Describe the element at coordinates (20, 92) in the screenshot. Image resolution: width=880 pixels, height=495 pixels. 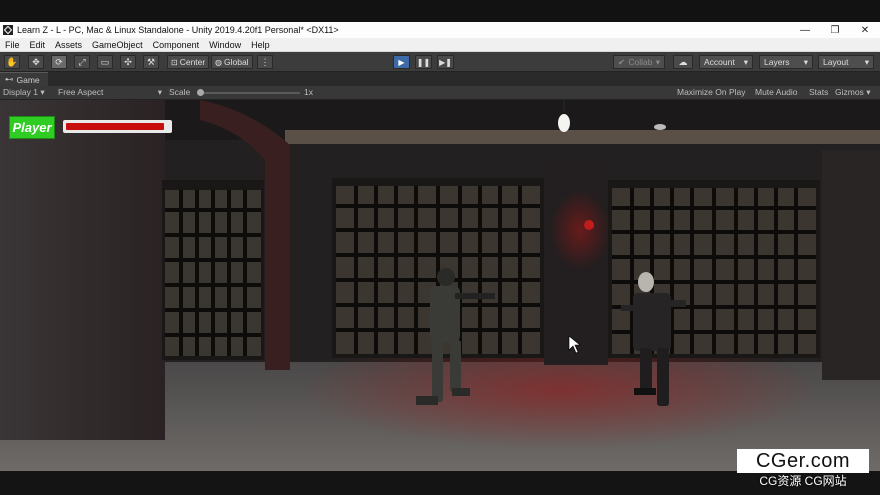
I see `display-label: Display 1` at that location.